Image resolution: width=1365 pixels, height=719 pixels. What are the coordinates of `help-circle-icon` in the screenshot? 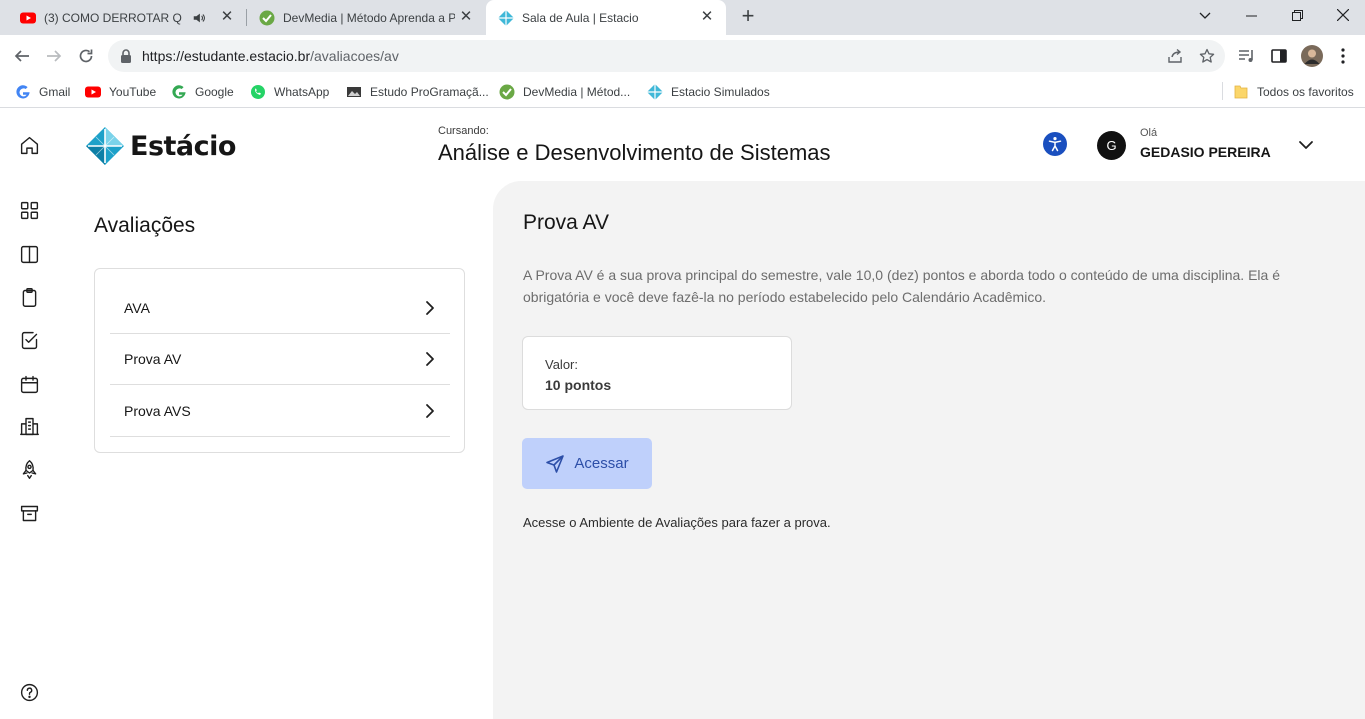 It's located at (29, 692).